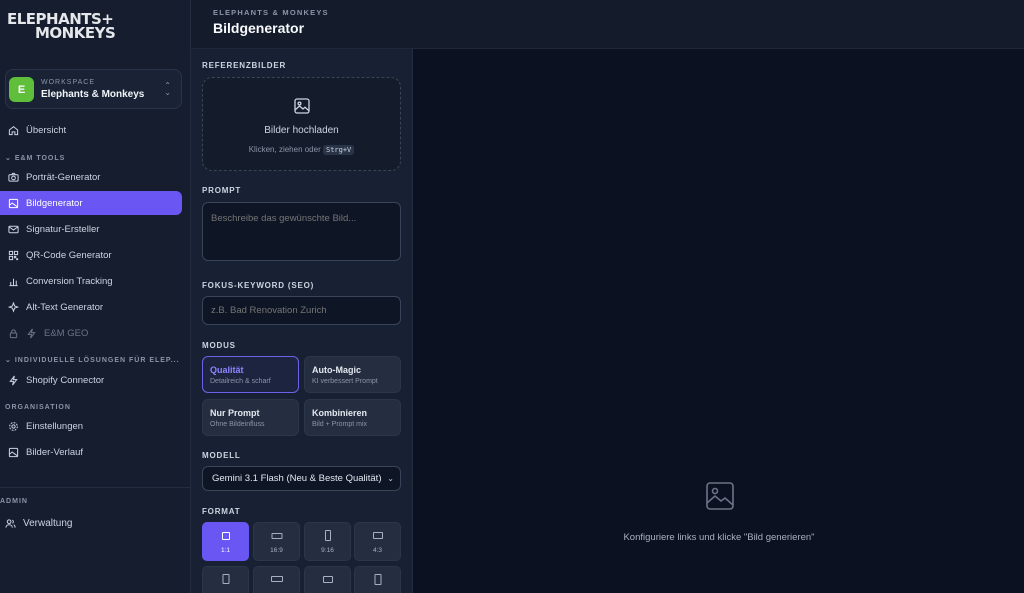  I want to click on mode-option-prompt-only: Nur Prompt Ohne Bildeinfluss, so click(250, 417).